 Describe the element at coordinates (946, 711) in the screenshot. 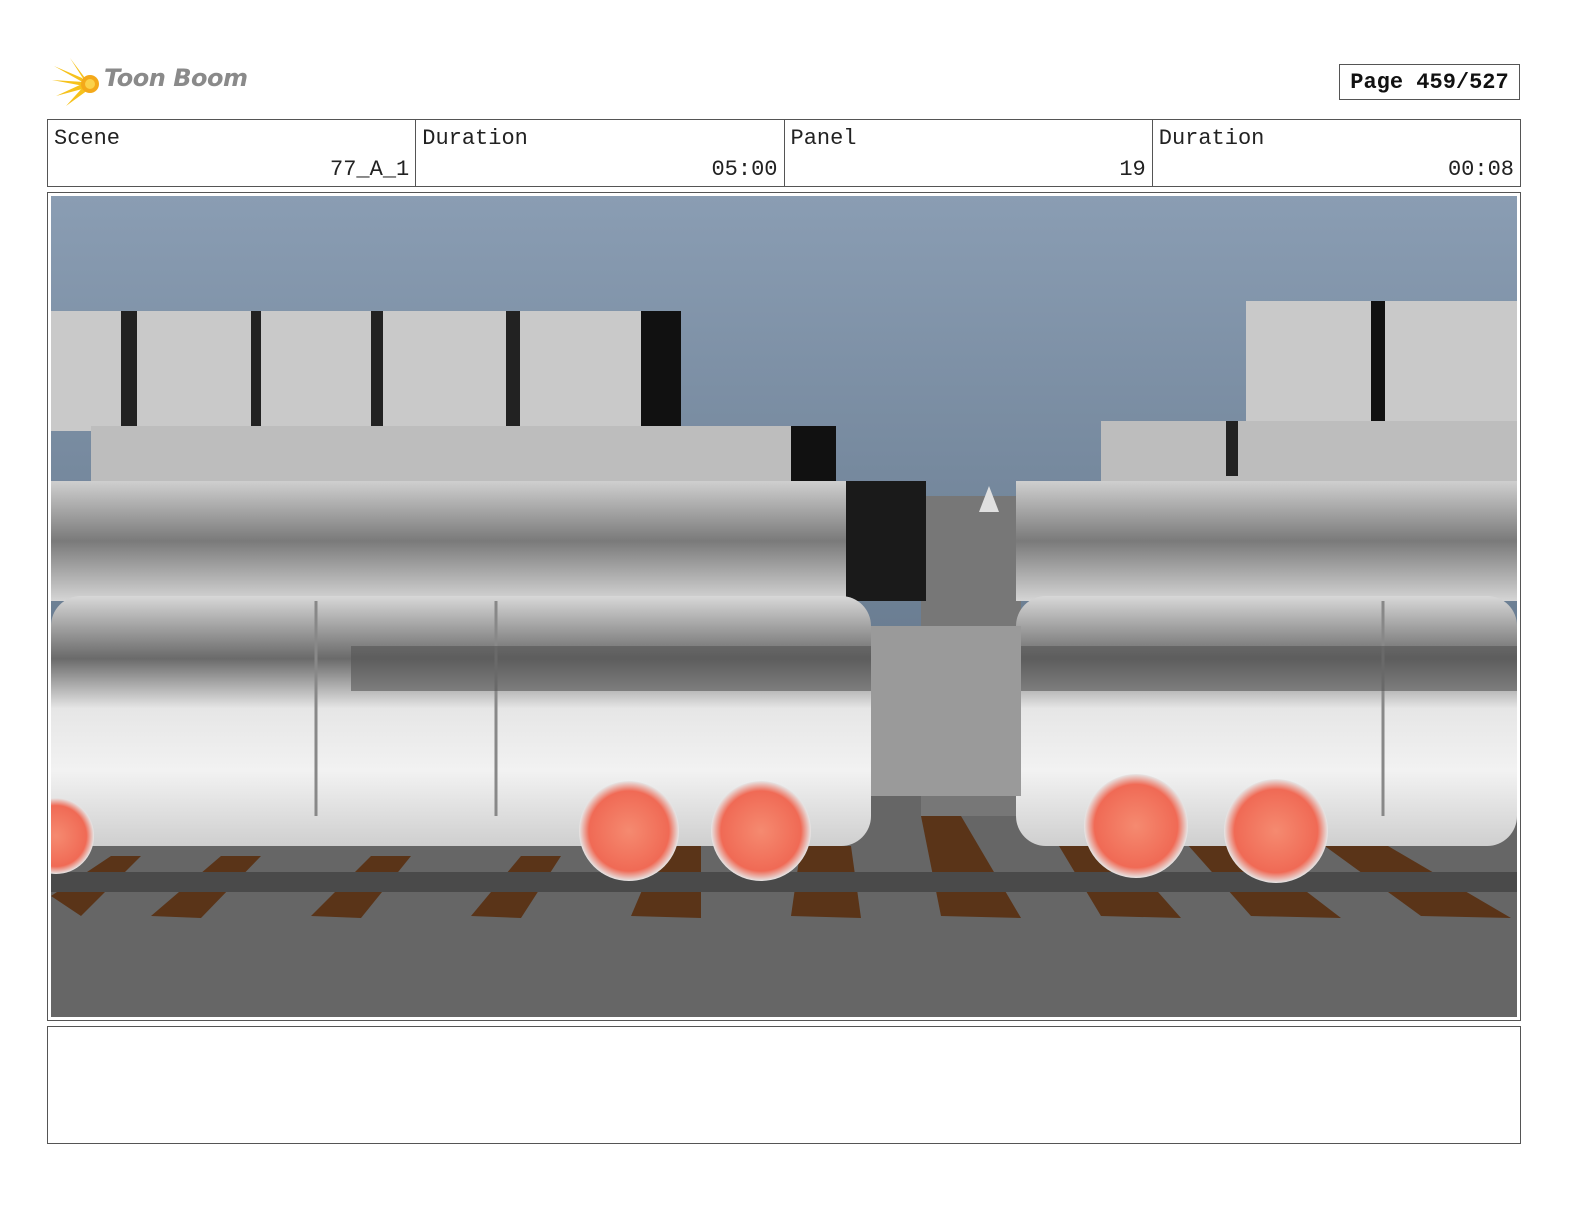

I see `coupling` at that location.